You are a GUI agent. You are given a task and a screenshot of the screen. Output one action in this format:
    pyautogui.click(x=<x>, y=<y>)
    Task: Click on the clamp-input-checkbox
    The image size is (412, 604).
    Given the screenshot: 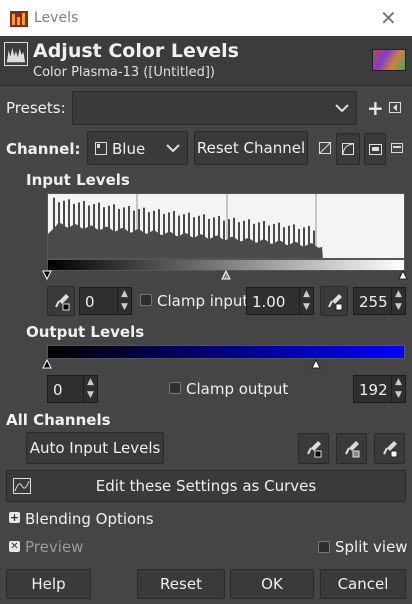 What is the action you would take?
    pyautogui.click(x=146, y=300)
    